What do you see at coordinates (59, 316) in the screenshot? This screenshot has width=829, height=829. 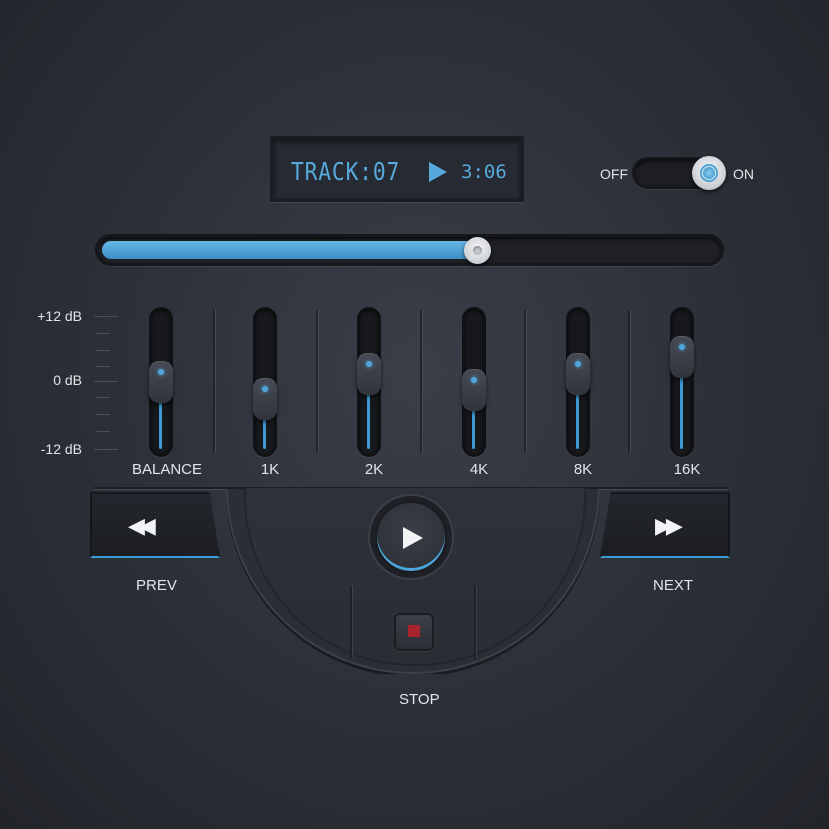 I see `db-label-top: +12 dB` at bounding box center [59, 316].